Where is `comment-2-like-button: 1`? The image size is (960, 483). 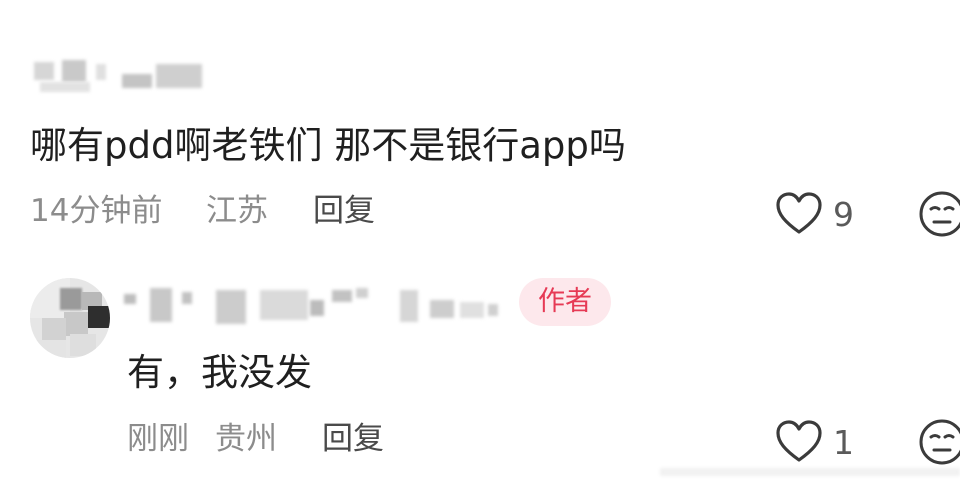
comment-2-like-button: 1 is located at coordinates (820, 441).